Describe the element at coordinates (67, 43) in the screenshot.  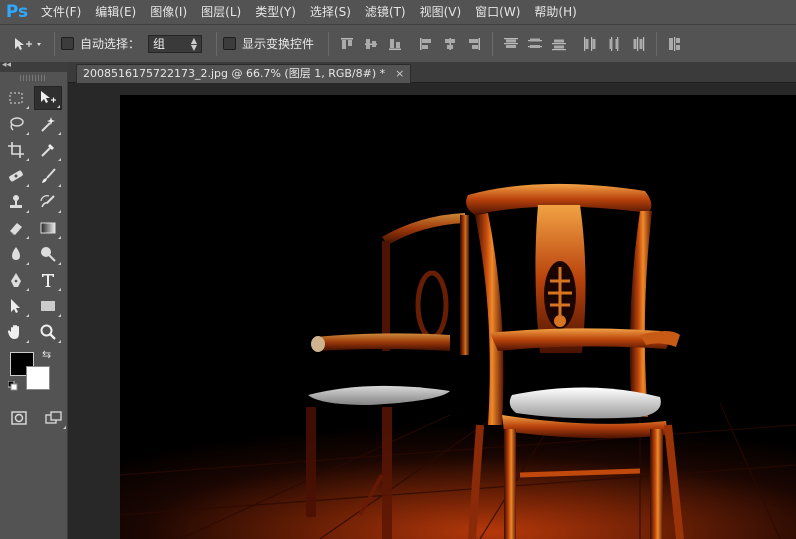
I see `auto-select-checkbox` at that location.